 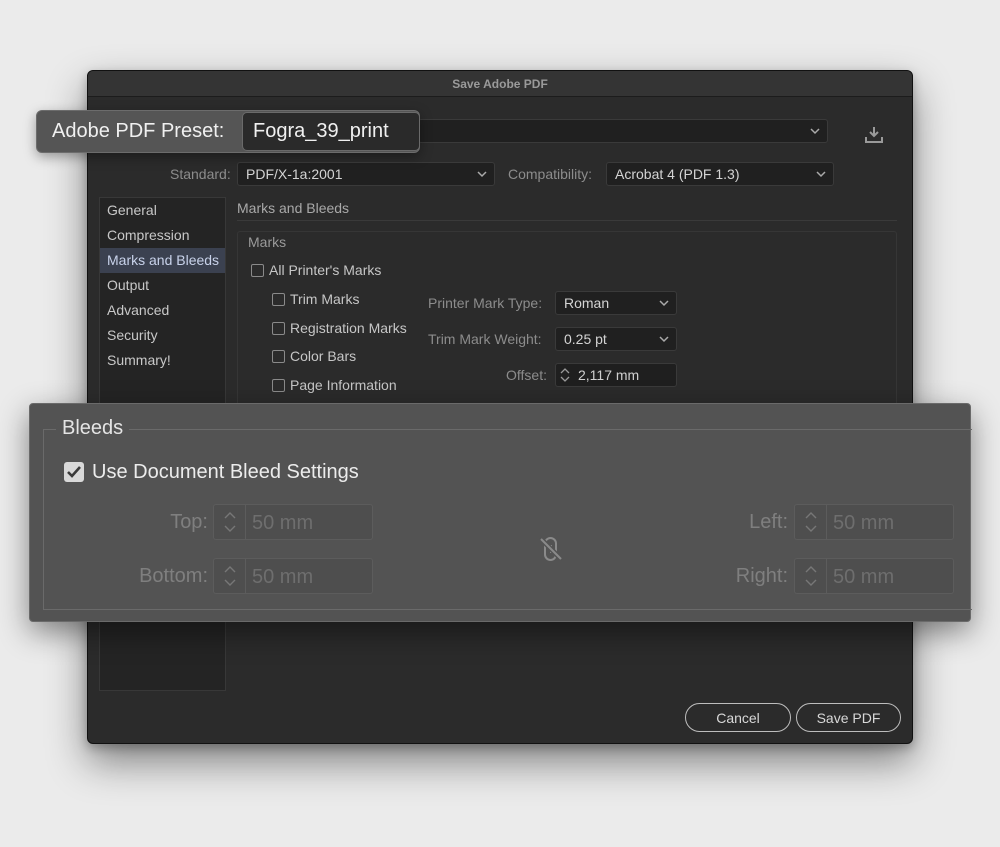 What do you see at coordinates (257, 270) in the screenshot?
I see `all-printers-marks-checkbox` at bounding box center [257, 270].